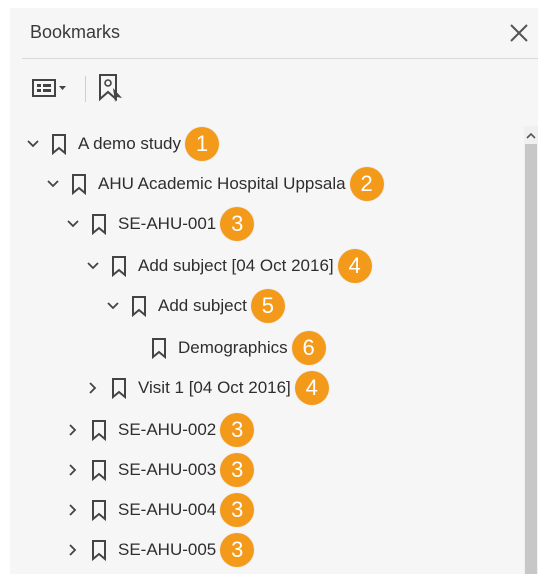 The height and width of the screenshot is (574, 540). I want to click on new-bookmark-icon, so click(110, 88).